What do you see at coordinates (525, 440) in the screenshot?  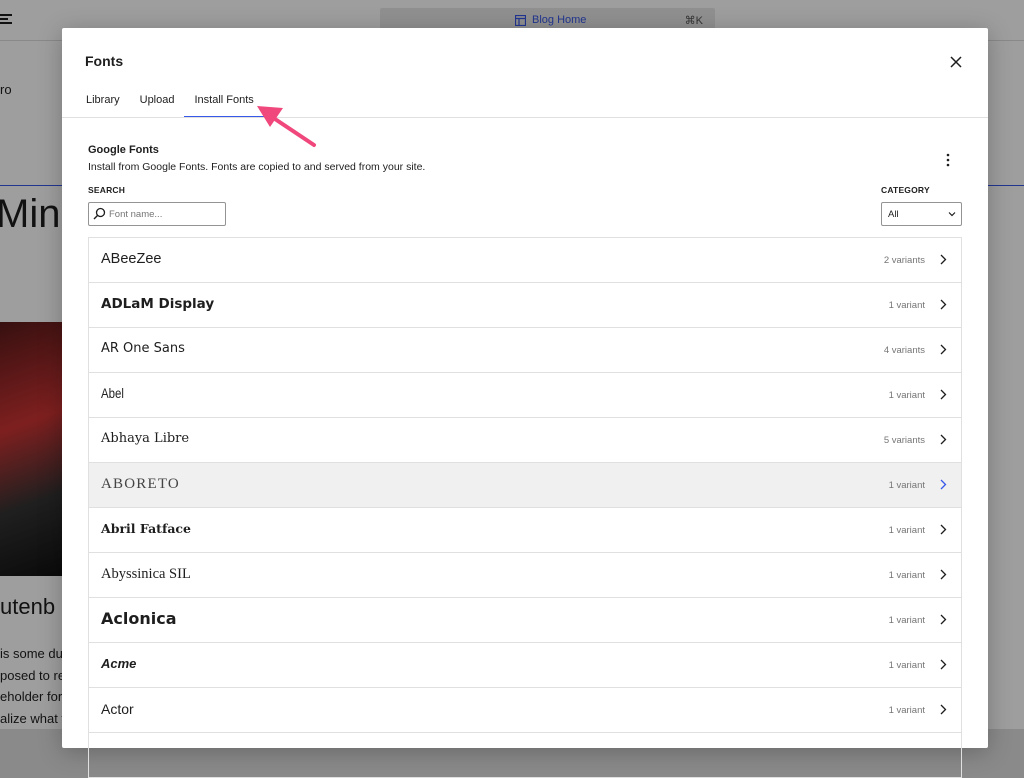 I see `font-row-abhaya-libre: Abhaya Libre 5 variants` at bounding box center [525, 440].